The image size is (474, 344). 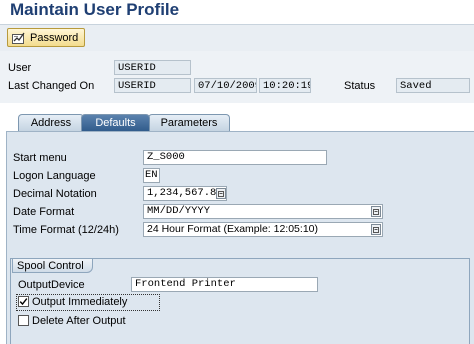 What do you see at coordinates (23, 320) in the screenshot?
I see `delete-after-output-checkbox` at bounding box center [23, 320].